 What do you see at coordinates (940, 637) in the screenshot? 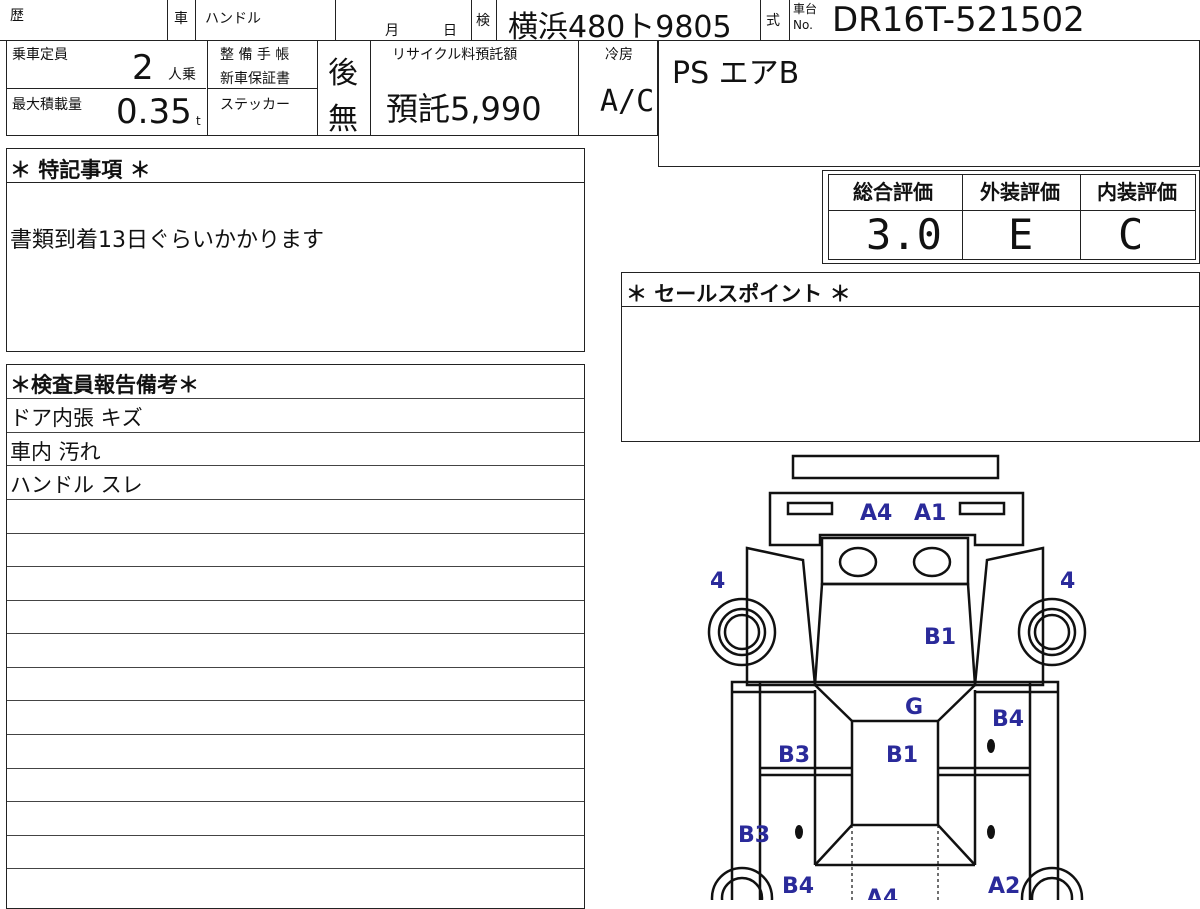
I see `damage-label-b1-hood: B1` at bounding box center [940, 637].